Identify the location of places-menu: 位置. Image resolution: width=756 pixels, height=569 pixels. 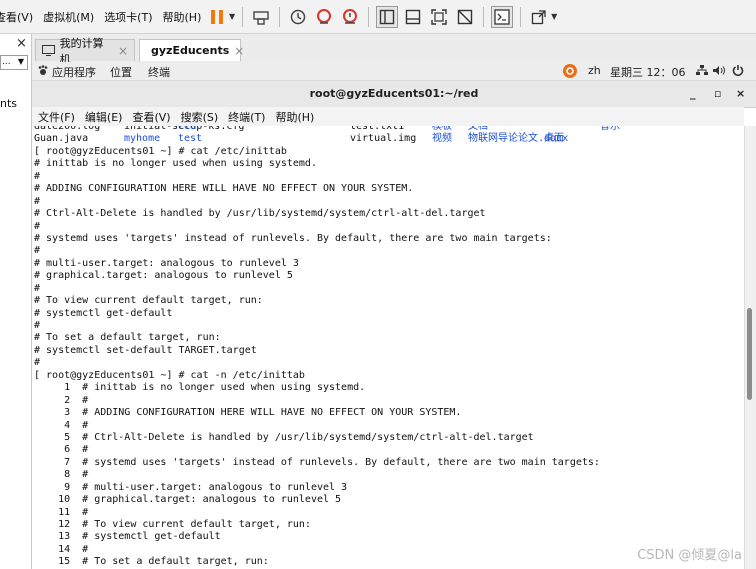
(121, 72).